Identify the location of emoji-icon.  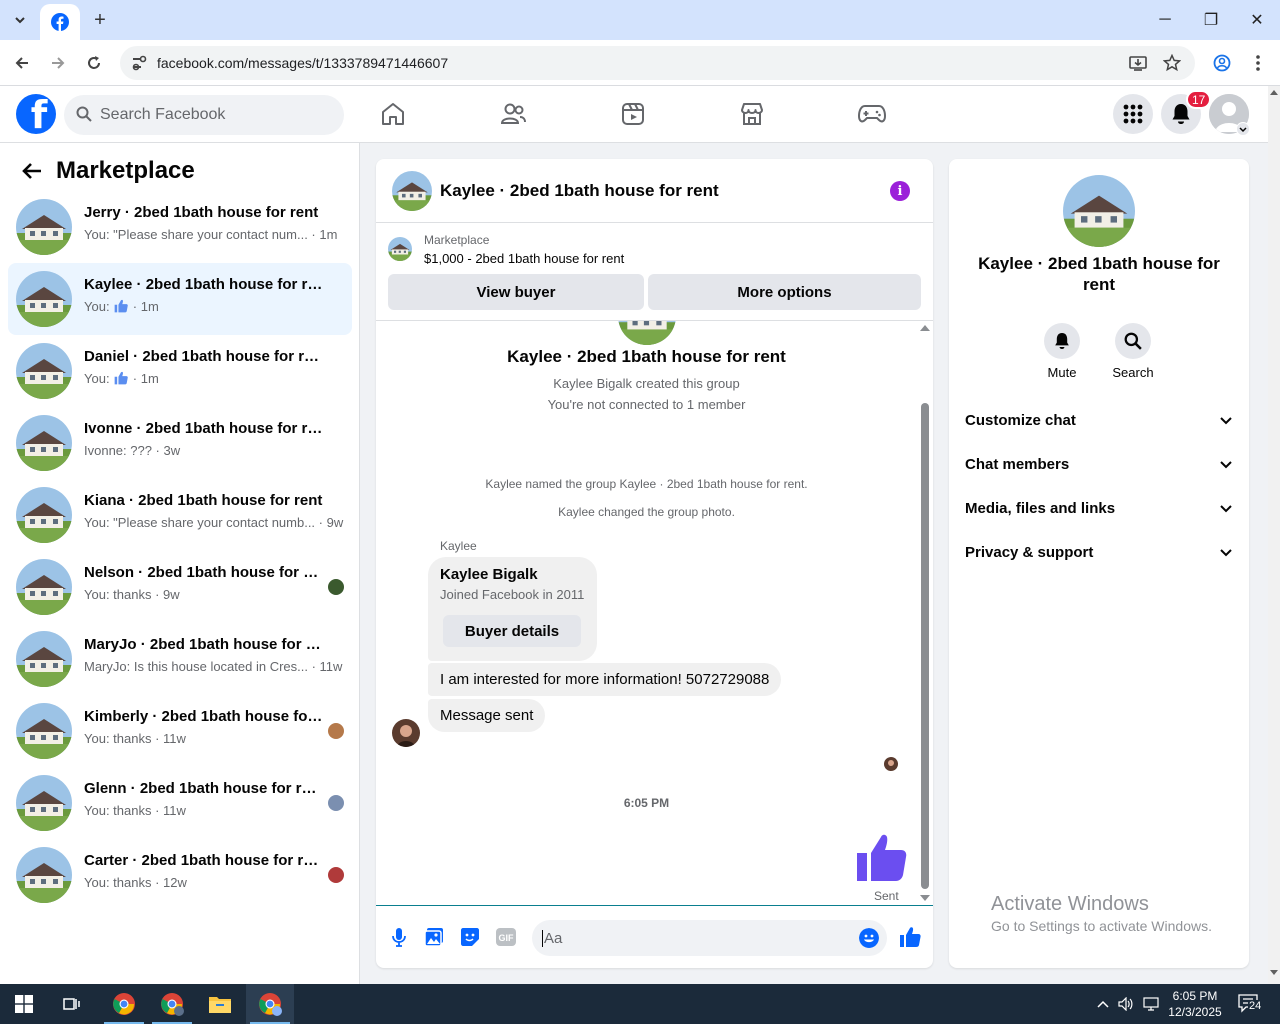
(869, 938).